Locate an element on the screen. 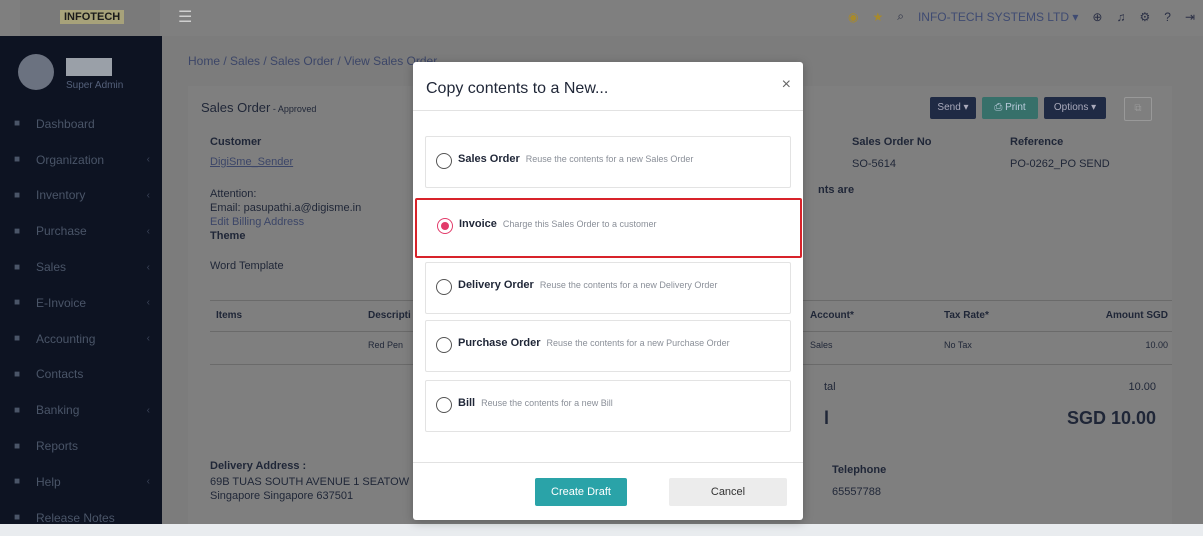 Image resolution: width=1203 pixels, height=536 pixels. user-panel: Super Admin is located at coordinates (81, 71).